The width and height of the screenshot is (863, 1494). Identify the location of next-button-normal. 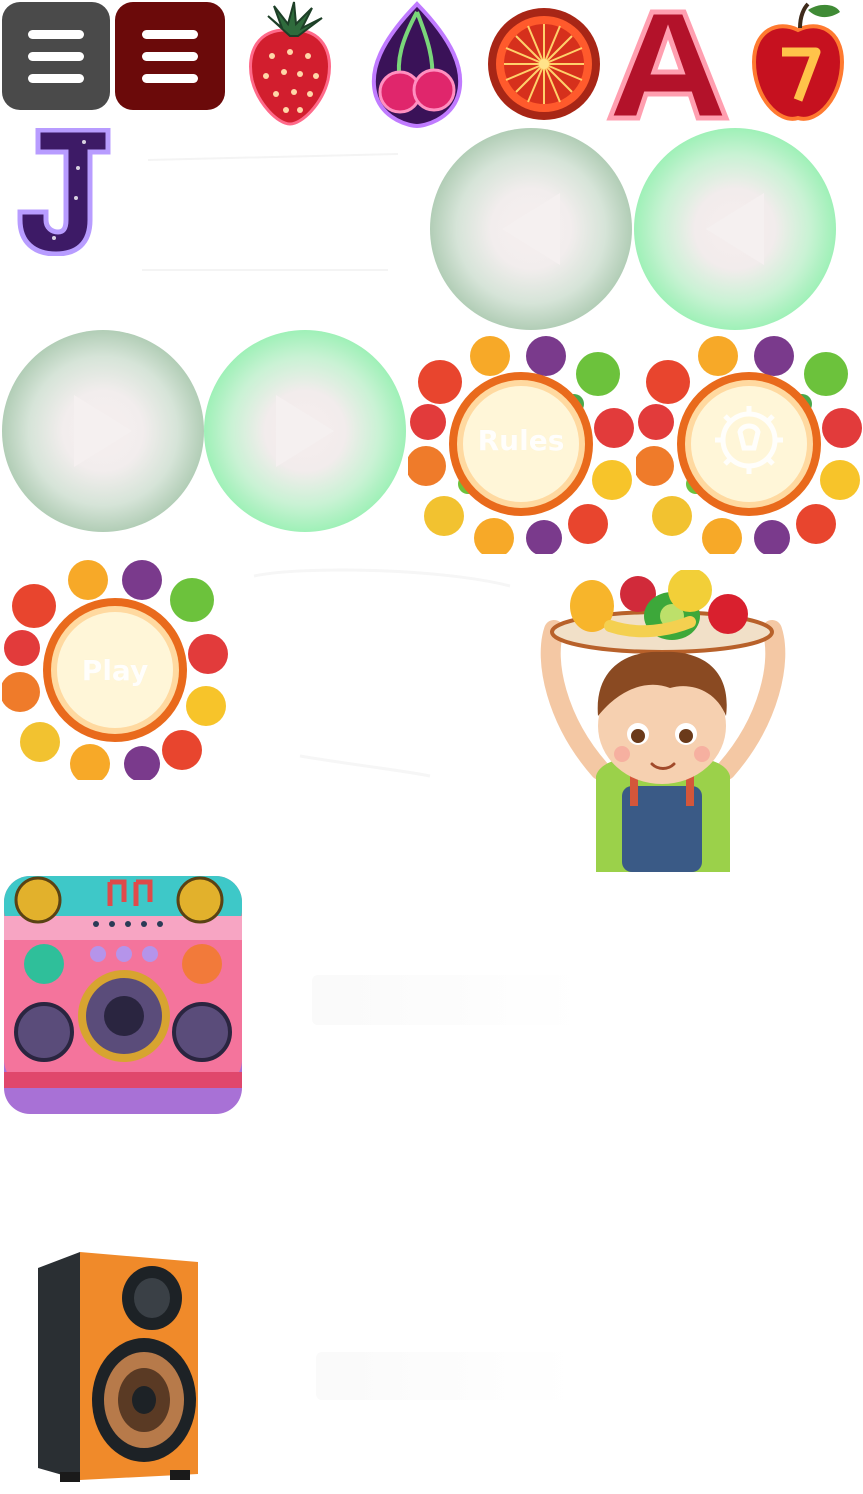
(103, 431).